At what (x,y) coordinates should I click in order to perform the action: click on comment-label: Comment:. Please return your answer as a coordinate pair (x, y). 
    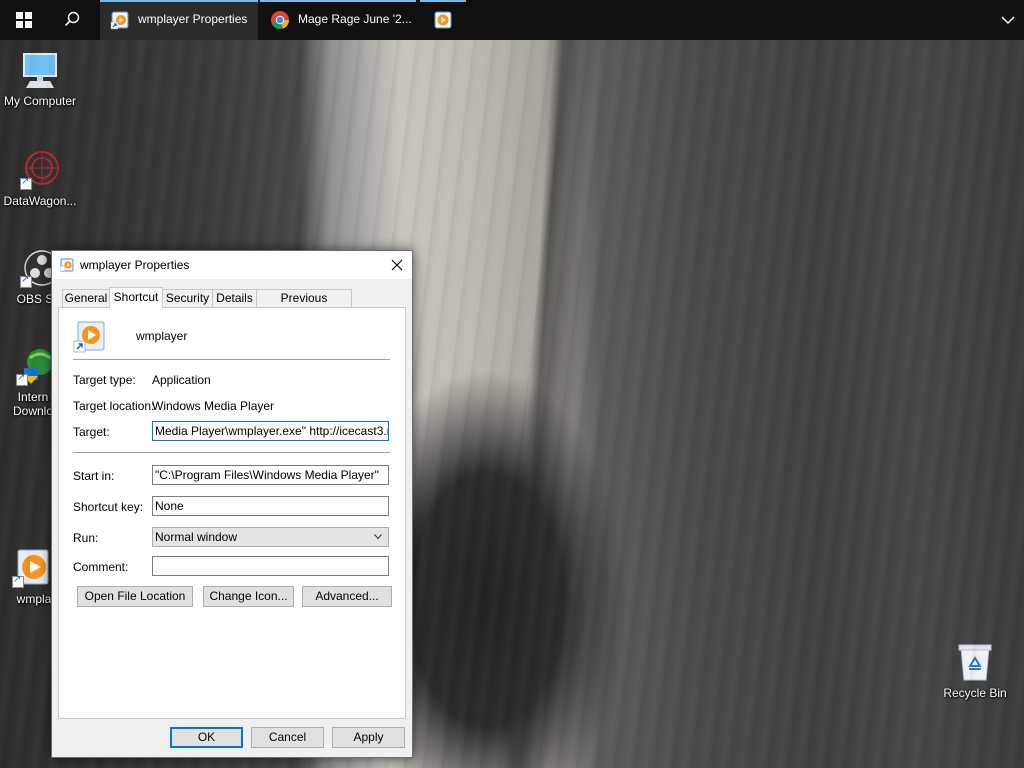
    Looking at the image, I should click on (101, 567).